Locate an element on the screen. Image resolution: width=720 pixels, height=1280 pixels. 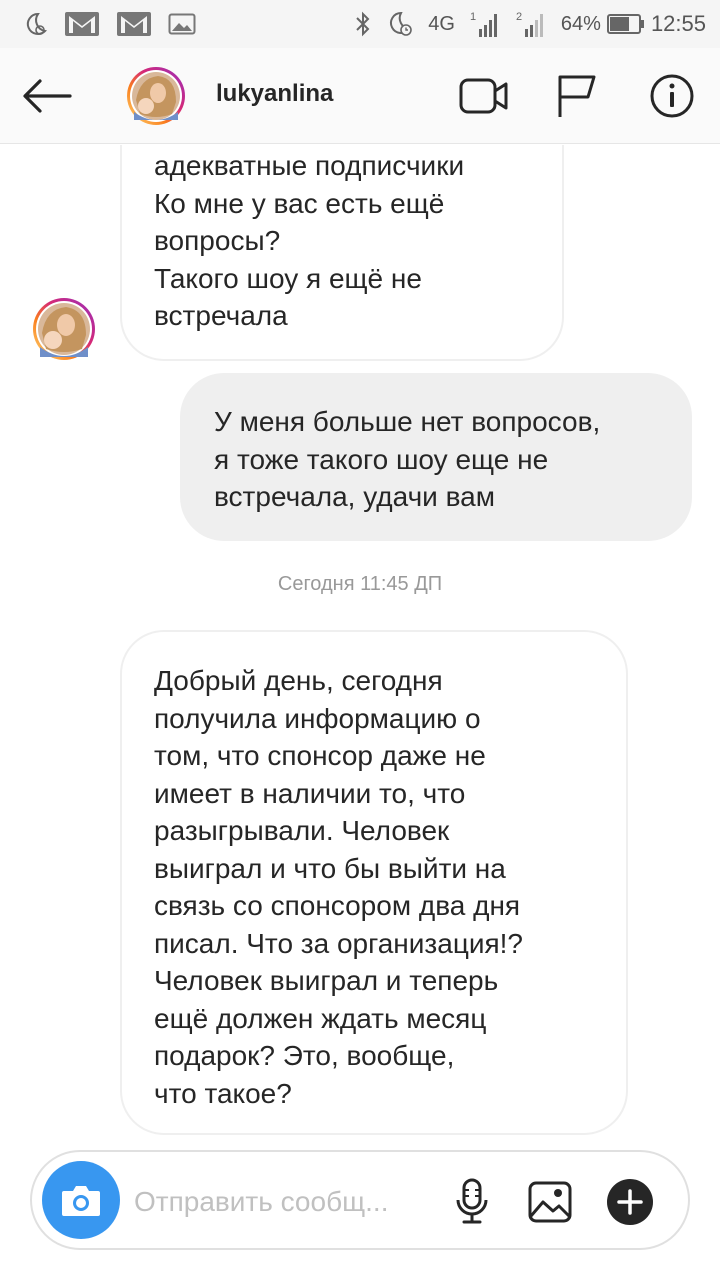
flag-icon is located at coordinates (577, 96).